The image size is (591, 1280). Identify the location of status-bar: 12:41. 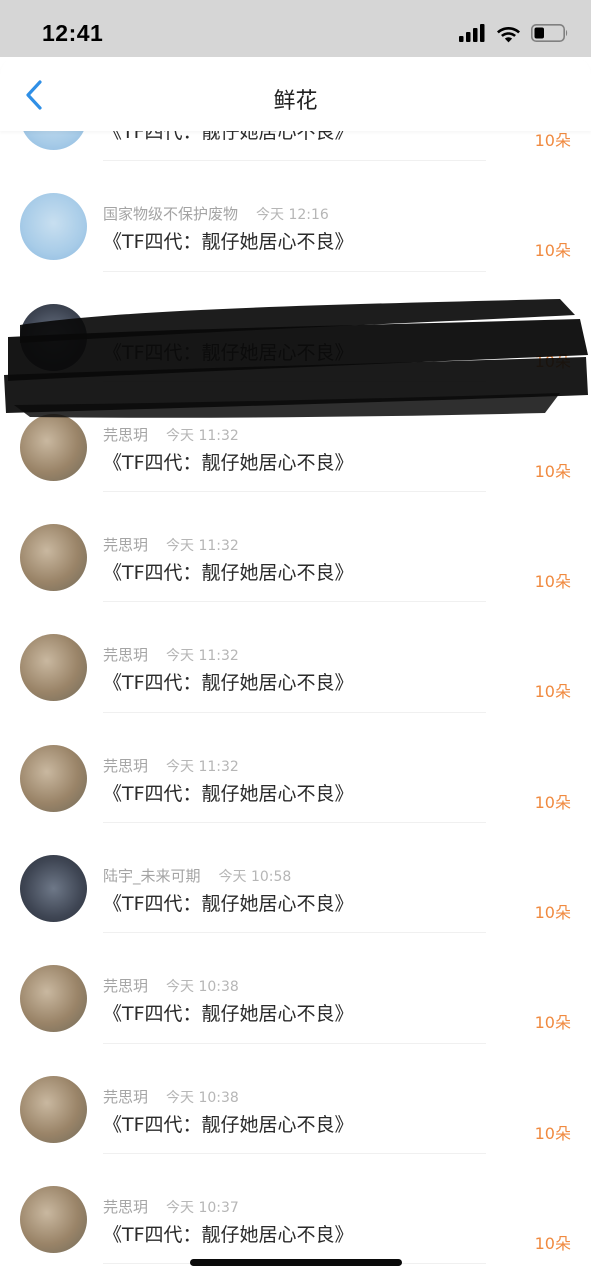
(295, 28).